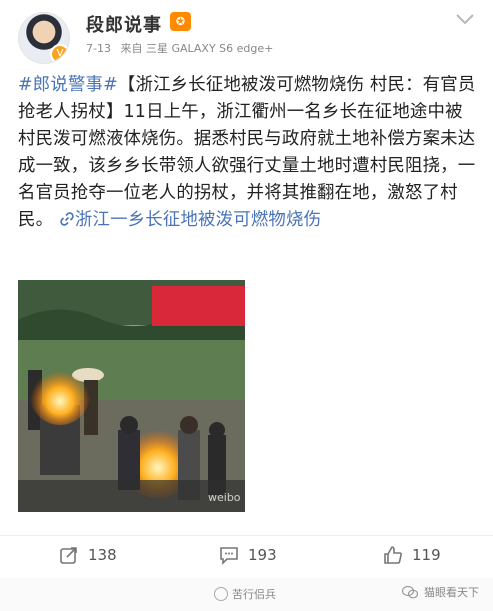 The width and height of the screenshot is (493, 611). Describe the element at coordinates (59, 53) in the screenshot. I see `verified-badge-icon: V` at that location.